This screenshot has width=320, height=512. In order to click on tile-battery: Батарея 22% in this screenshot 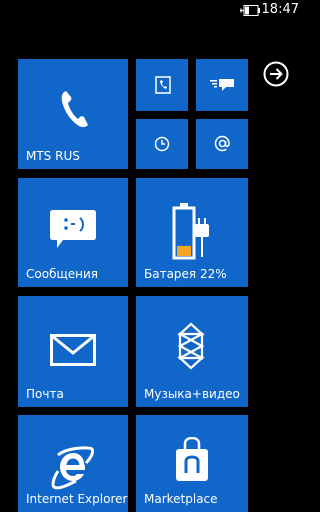, I will do `click(192, 232)`.